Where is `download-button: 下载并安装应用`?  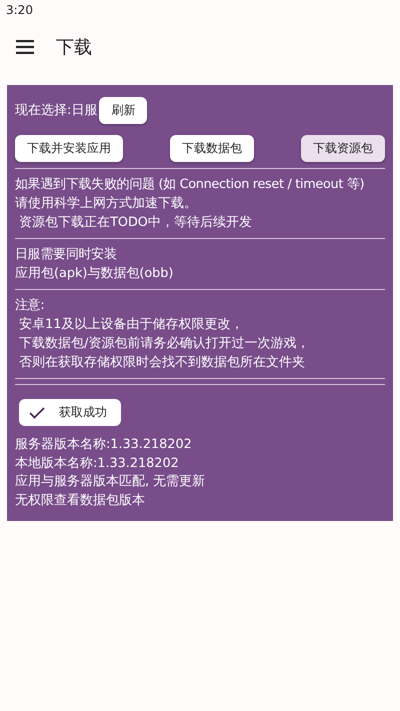 download-button: 下载并安装应用 is located at coordinates (69, 148).